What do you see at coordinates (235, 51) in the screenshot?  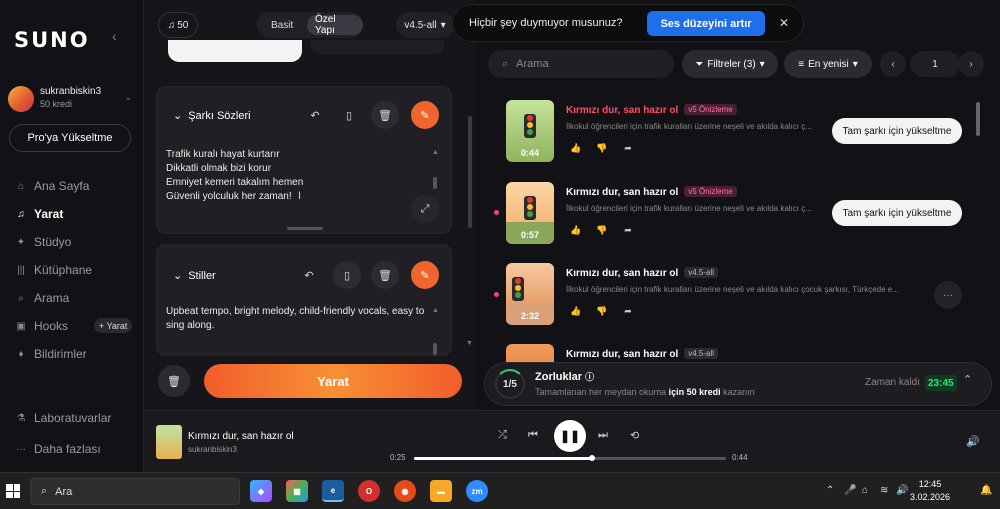 I see `upload-pill` at bounding box center [235, 51].